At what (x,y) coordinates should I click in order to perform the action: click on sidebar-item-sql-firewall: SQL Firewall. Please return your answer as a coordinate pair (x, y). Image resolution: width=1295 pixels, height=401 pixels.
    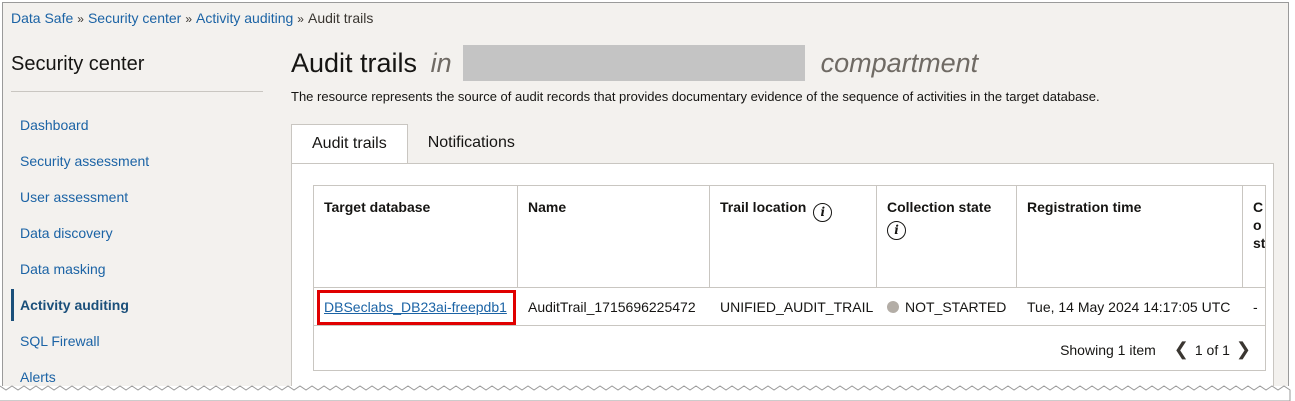
    Looking at the image, I should click on (137, 341).